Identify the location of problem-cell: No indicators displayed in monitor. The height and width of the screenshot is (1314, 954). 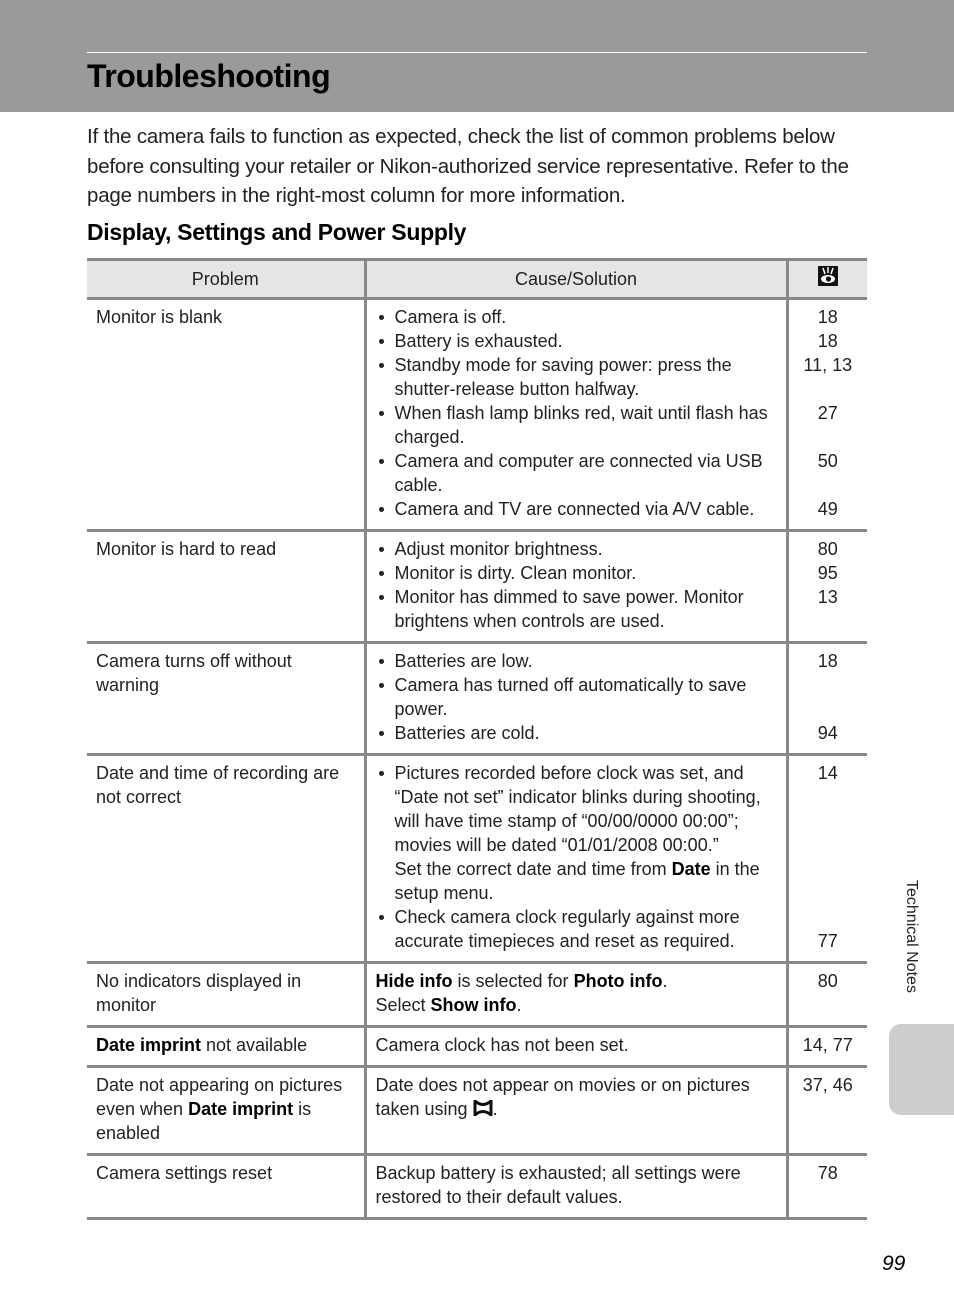
(226, 995).